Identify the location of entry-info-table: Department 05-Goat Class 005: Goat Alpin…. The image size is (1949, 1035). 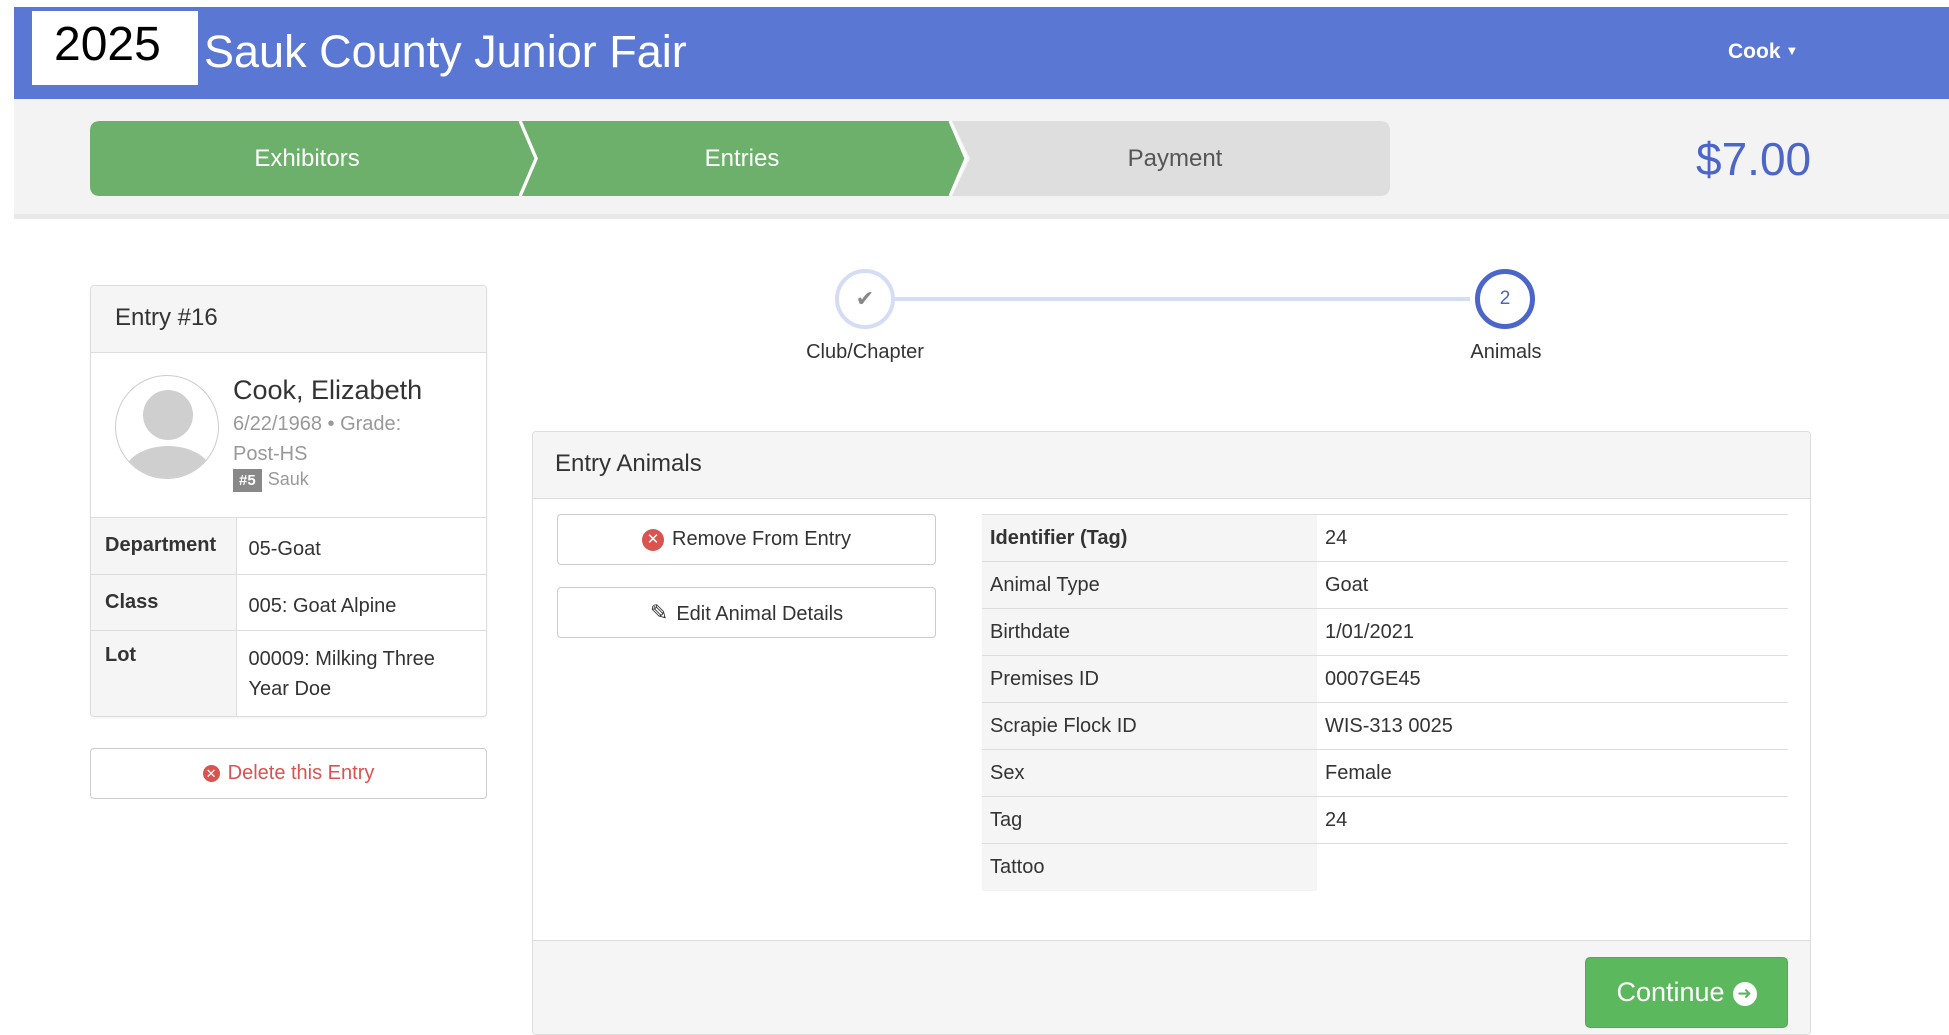
(288, 617).